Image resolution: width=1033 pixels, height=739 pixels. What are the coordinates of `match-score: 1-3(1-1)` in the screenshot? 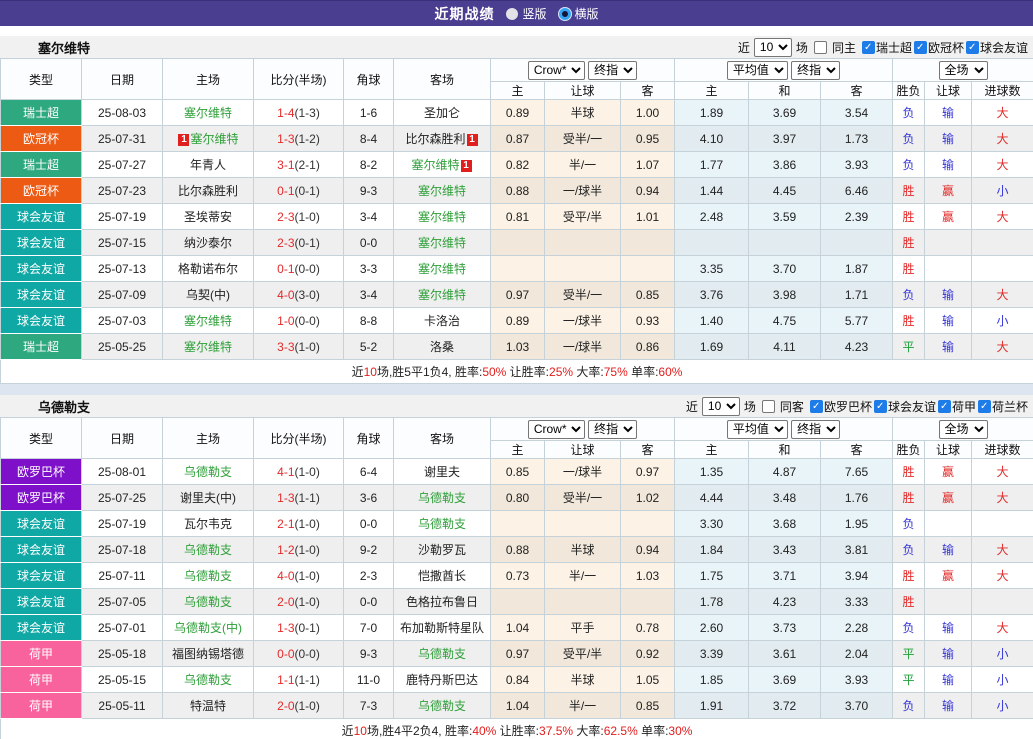 It's located at (298, 497).